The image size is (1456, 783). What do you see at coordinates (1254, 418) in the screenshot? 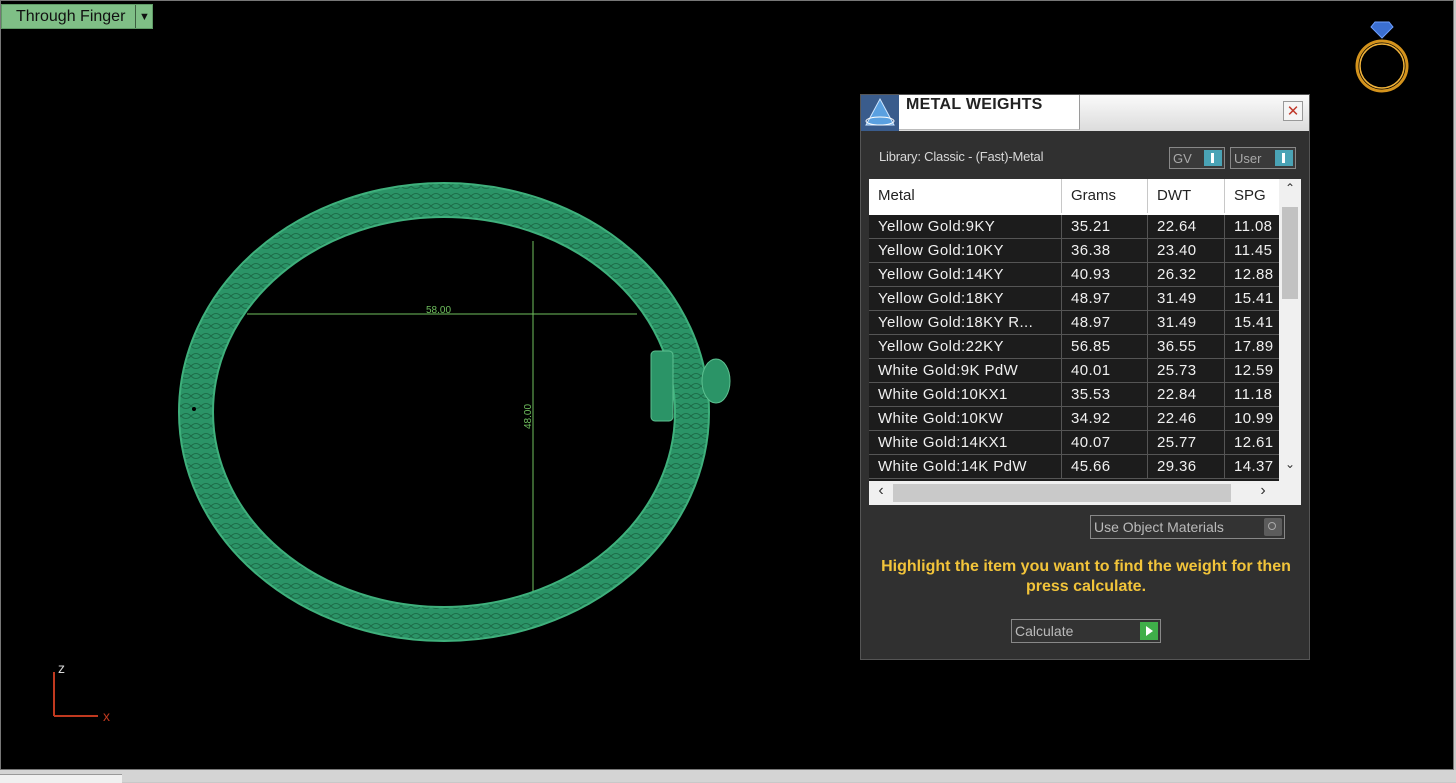
I see `cell-spg: 10.99` at bounding box center [1254, 418].